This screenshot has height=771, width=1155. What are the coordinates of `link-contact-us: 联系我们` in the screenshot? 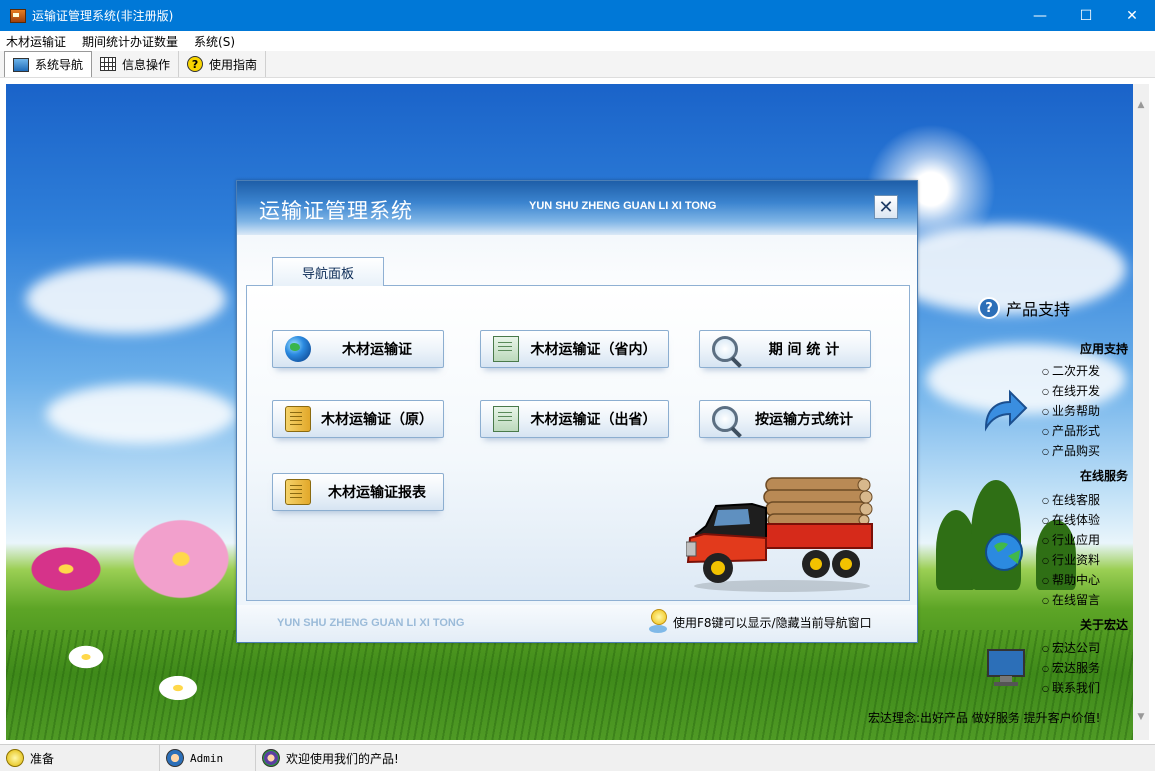 It's located at (1071, 689).